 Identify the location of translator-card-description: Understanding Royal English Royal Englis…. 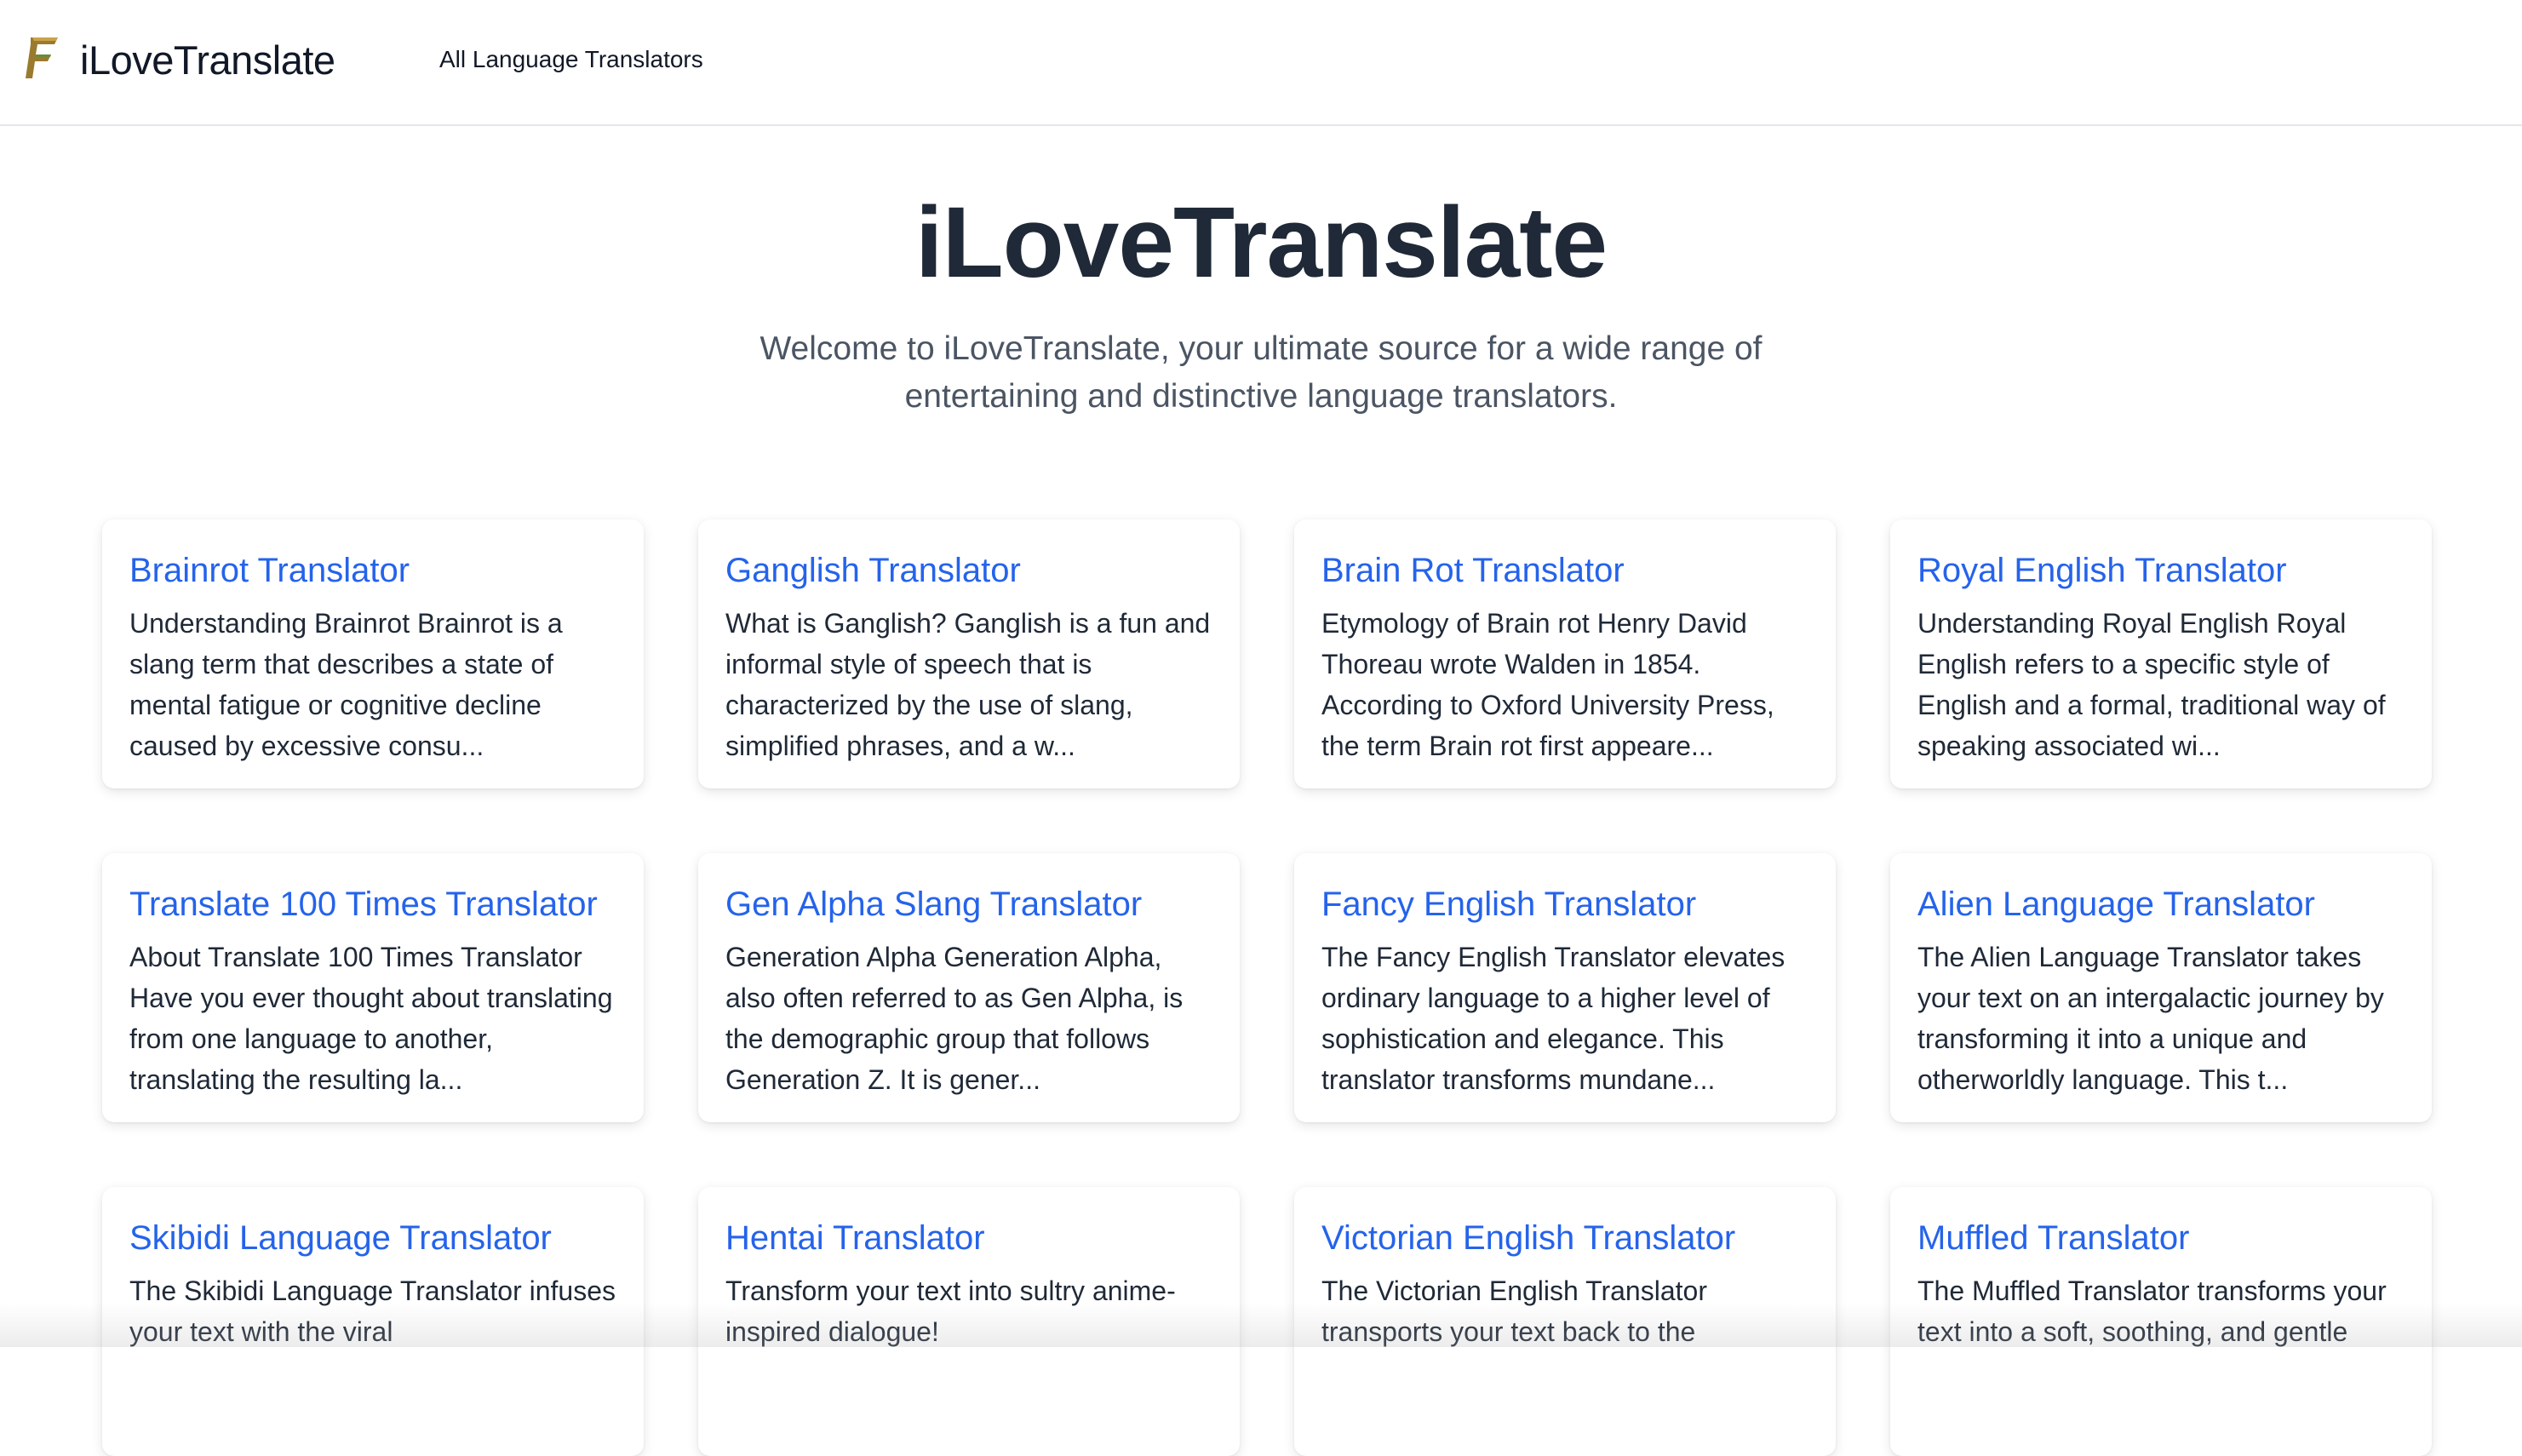
(2151, 684).